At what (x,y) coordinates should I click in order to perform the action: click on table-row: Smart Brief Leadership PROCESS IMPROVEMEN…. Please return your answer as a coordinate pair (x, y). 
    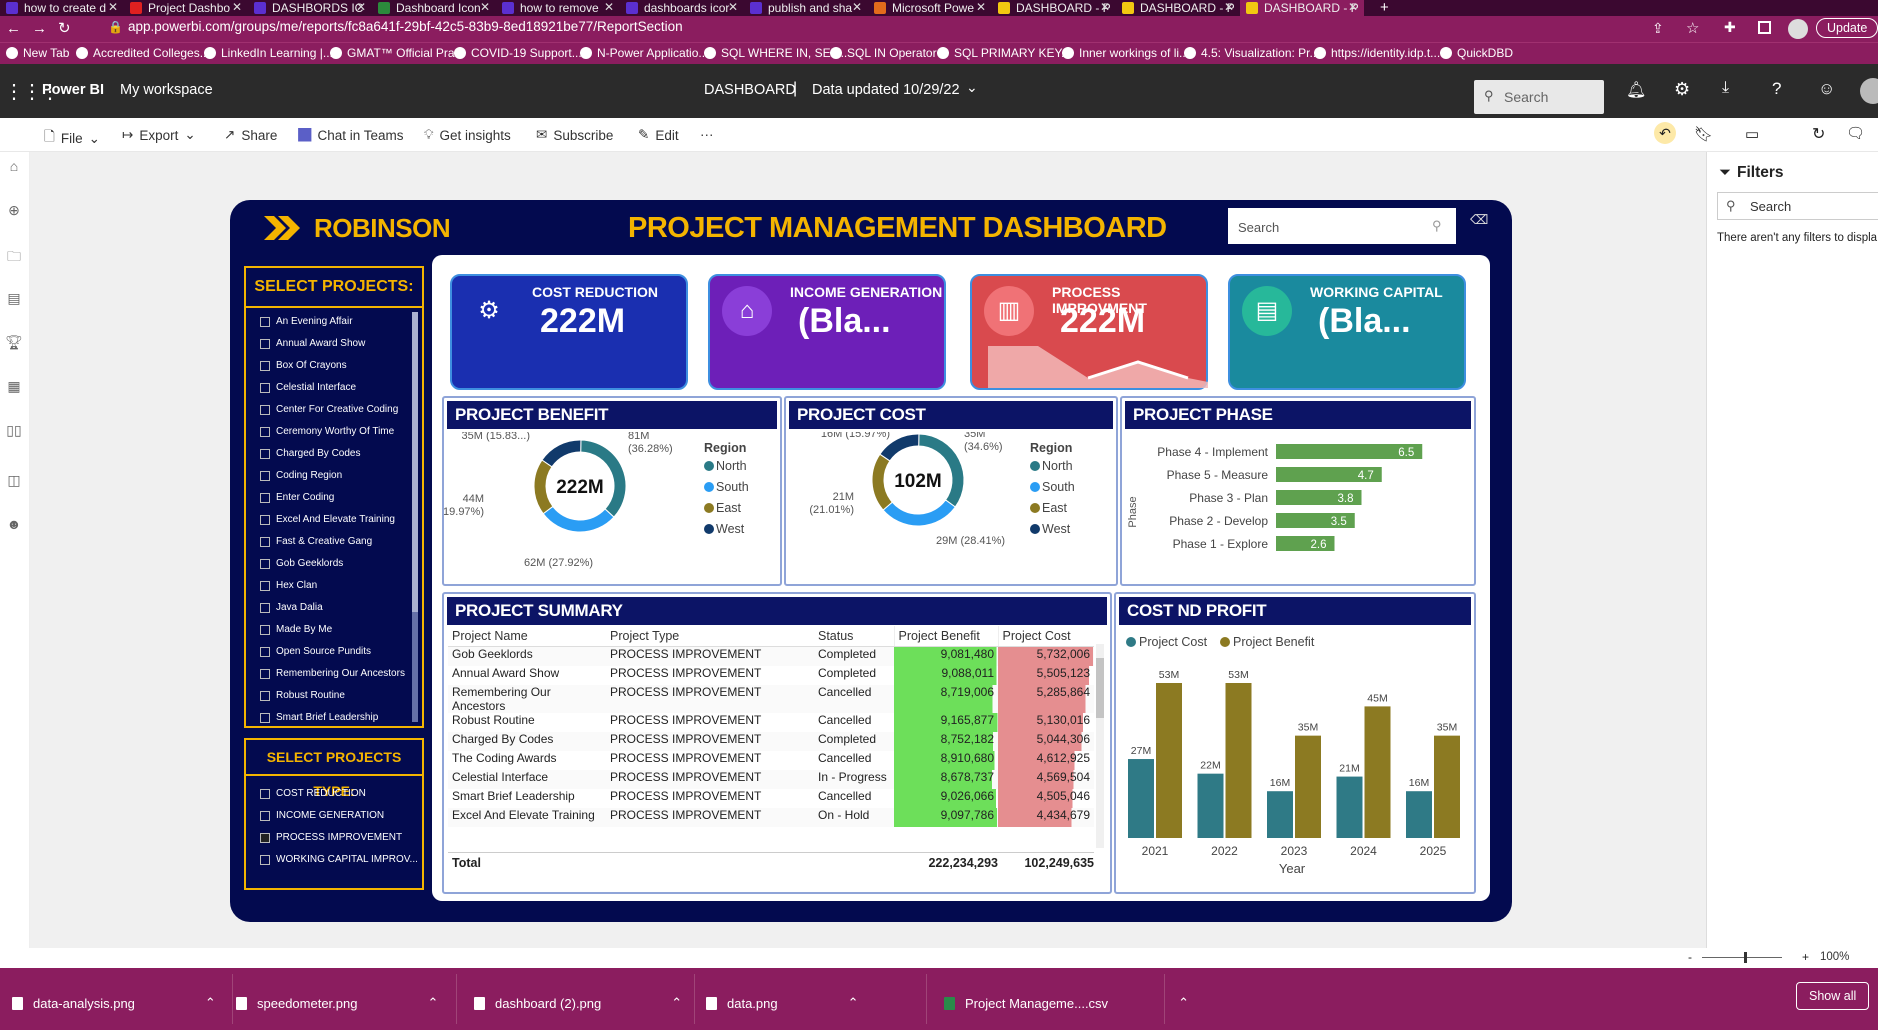
    Looking at the image, I should click on (771, 798).